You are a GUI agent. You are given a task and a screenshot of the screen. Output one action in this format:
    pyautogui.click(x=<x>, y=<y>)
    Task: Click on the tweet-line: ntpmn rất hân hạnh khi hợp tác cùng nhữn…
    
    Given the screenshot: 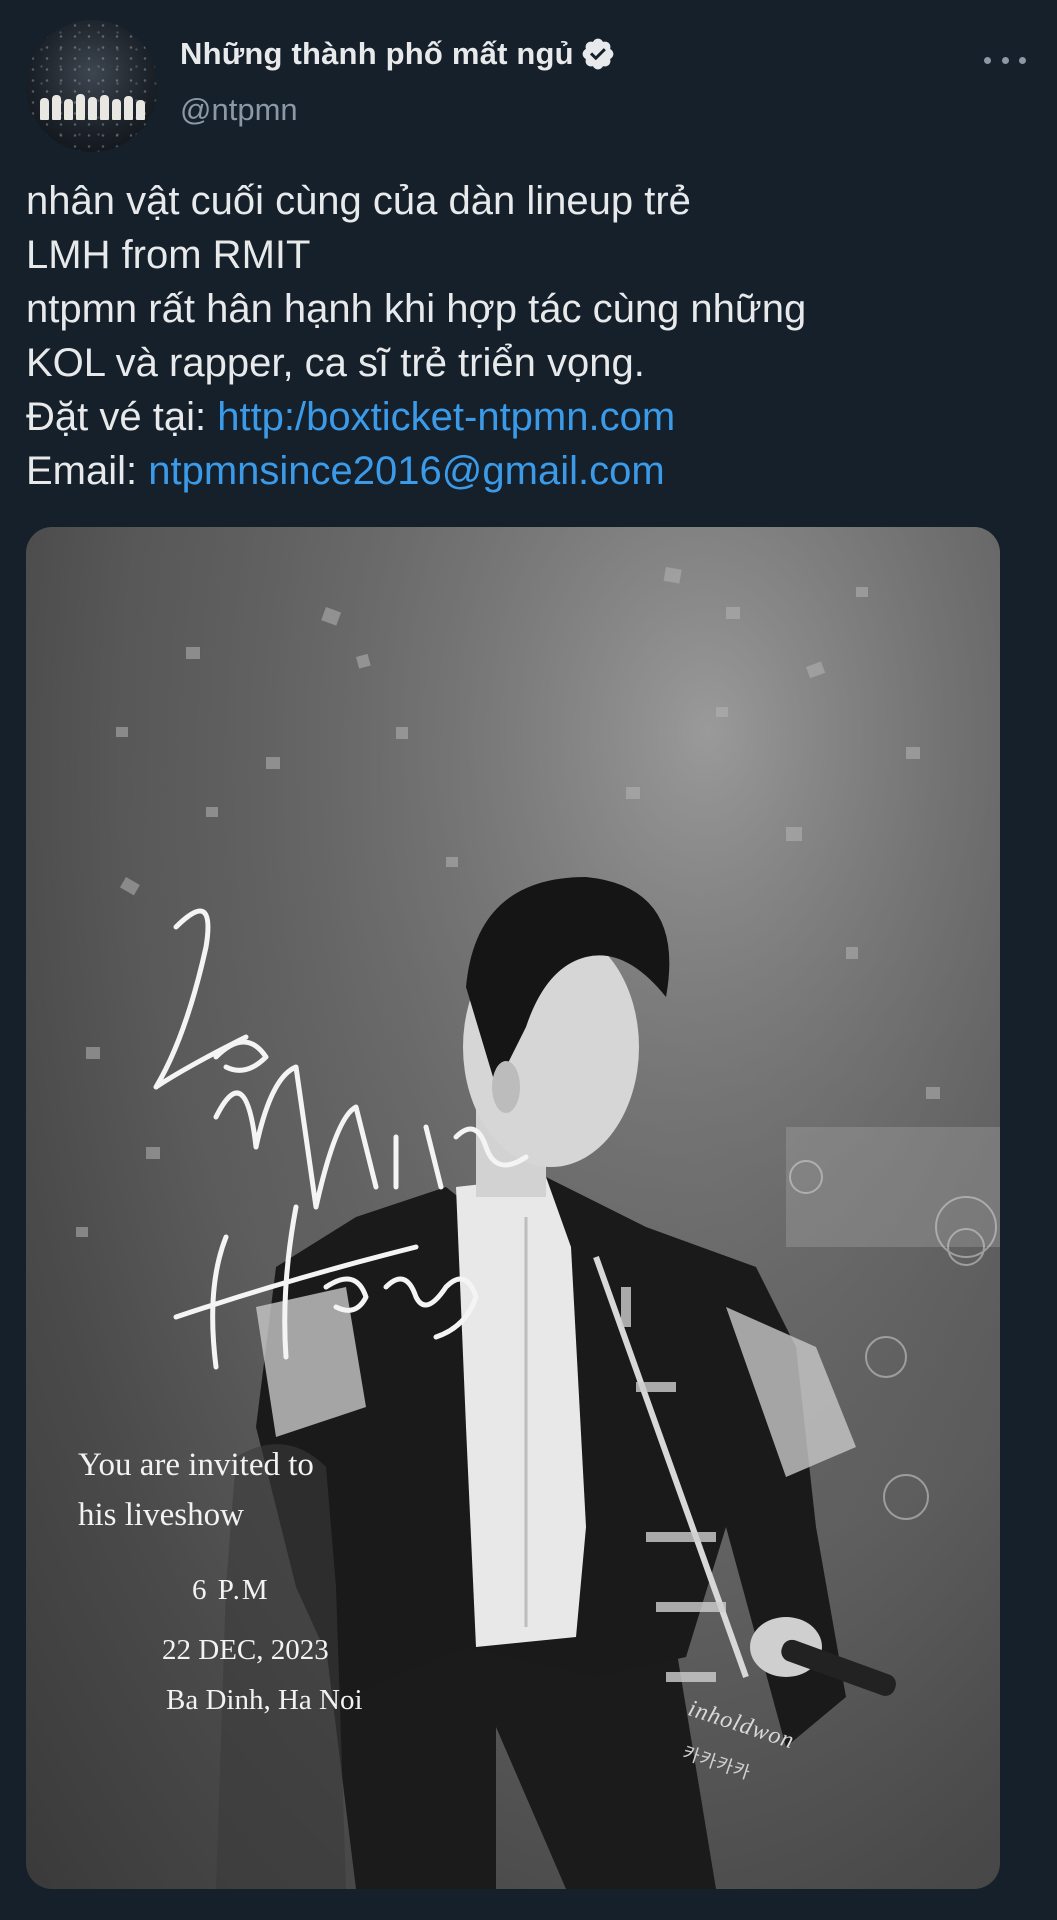 What is the action you would take?
    pyautogui.click(x=416, y=309)
    